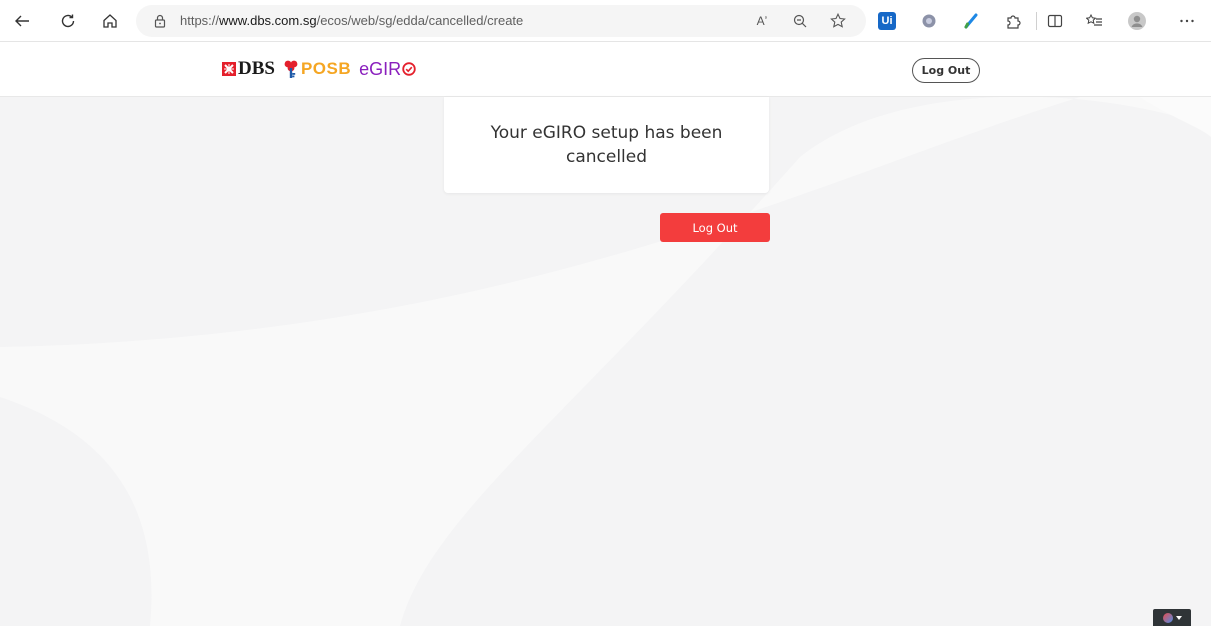 The image size is (1211, 626). I want to click on home-icon, so click(110, 21).